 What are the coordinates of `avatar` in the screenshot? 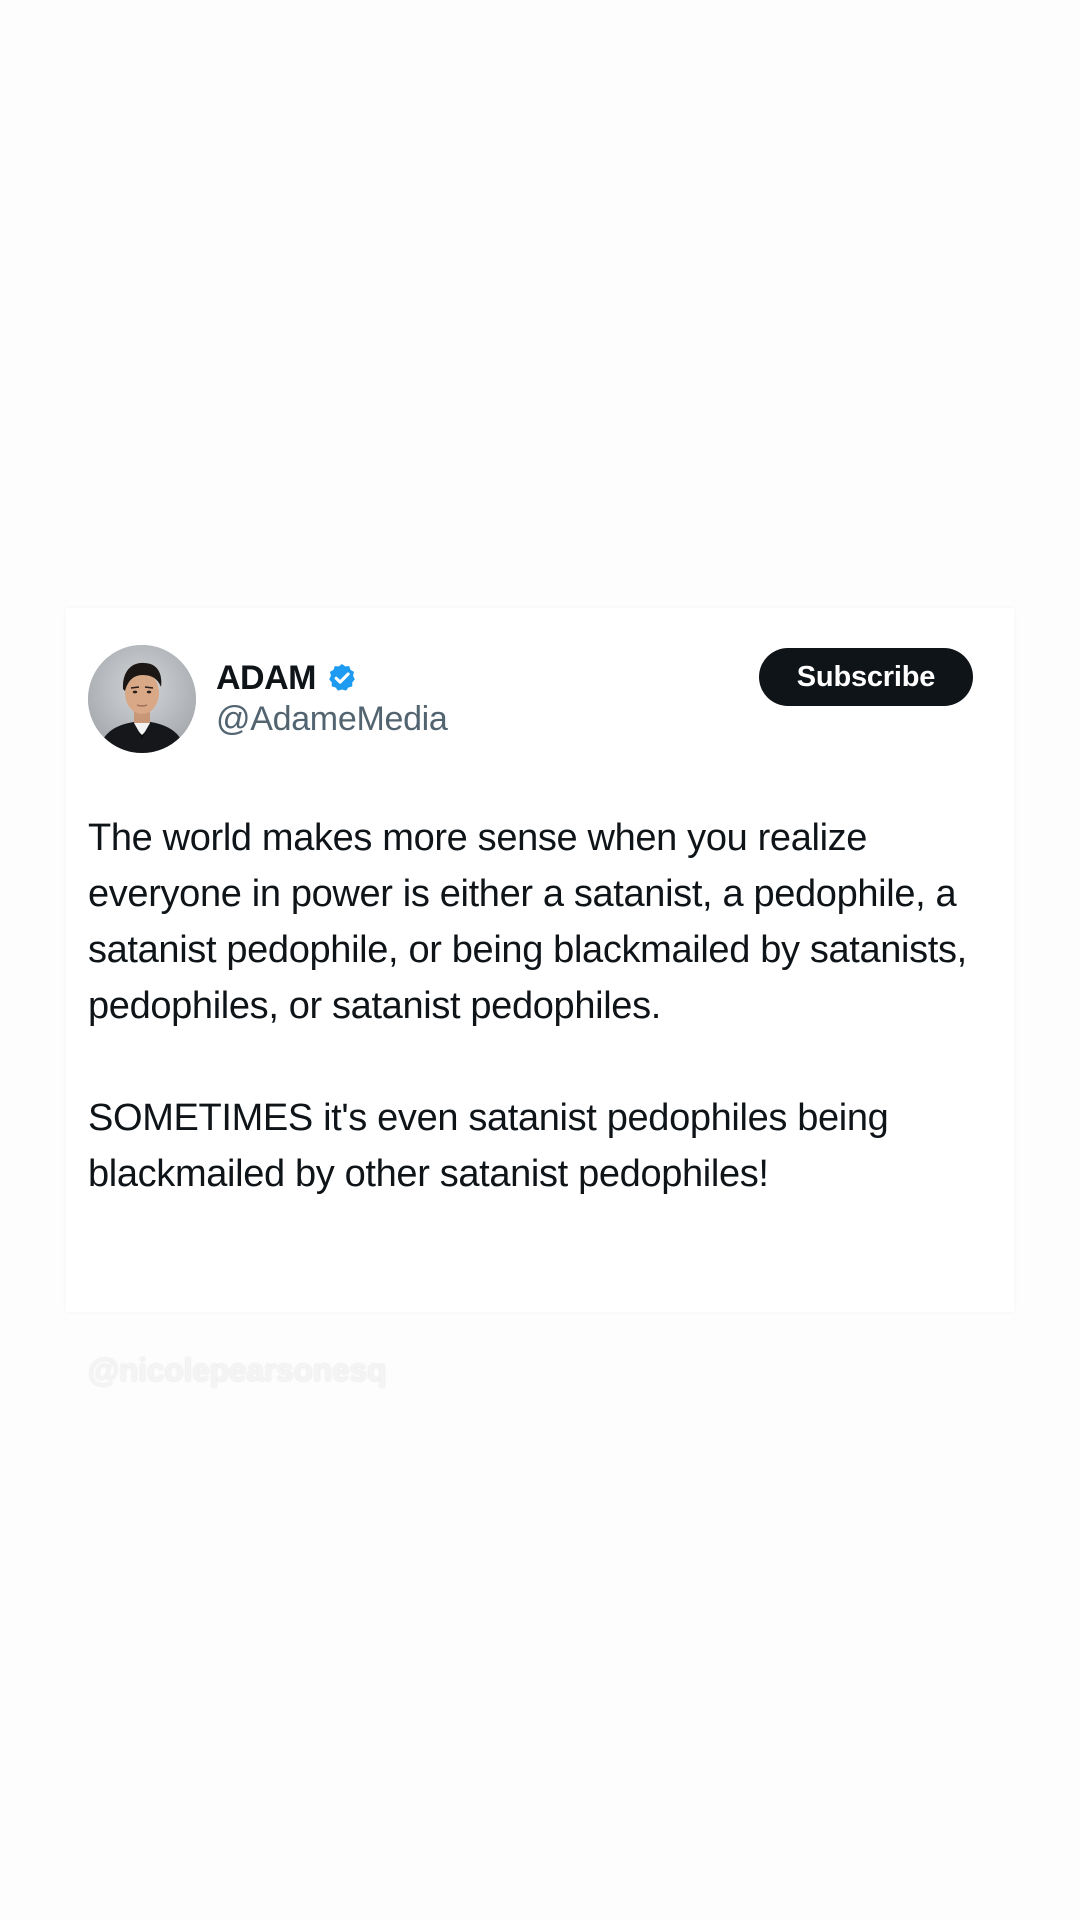 It's located at (142, 699).